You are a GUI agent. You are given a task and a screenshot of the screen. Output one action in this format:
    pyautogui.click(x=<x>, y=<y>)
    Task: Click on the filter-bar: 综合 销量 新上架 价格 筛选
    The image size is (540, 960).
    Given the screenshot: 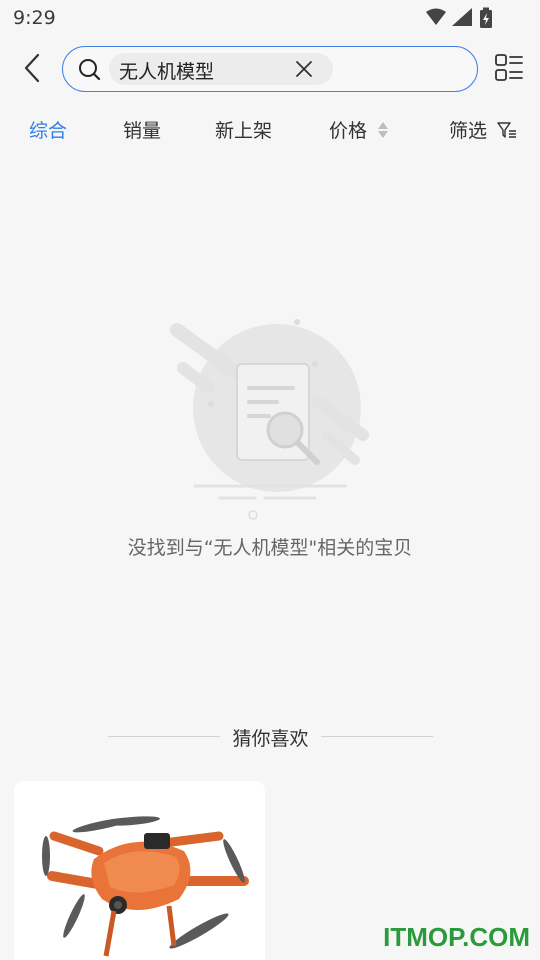 What is the action you would take?
    pyautogui.click(x=270, y=129)
    